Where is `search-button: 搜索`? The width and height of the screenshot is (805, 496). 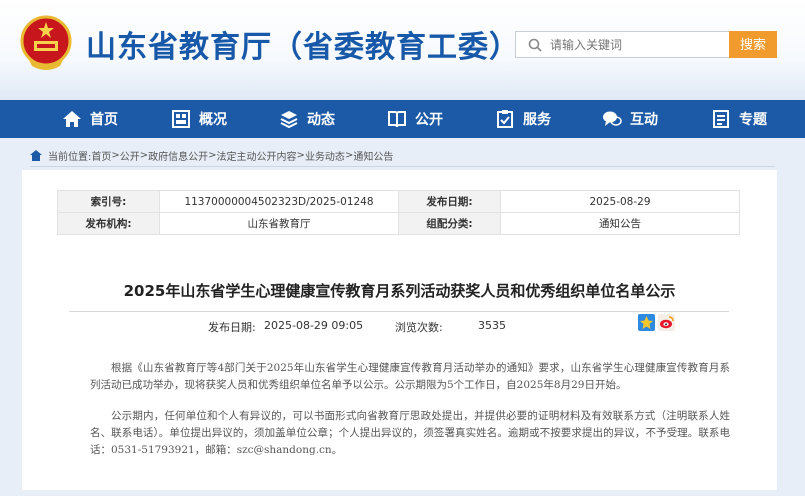
search-button: 搜索 is located at coordinates (753, 44).